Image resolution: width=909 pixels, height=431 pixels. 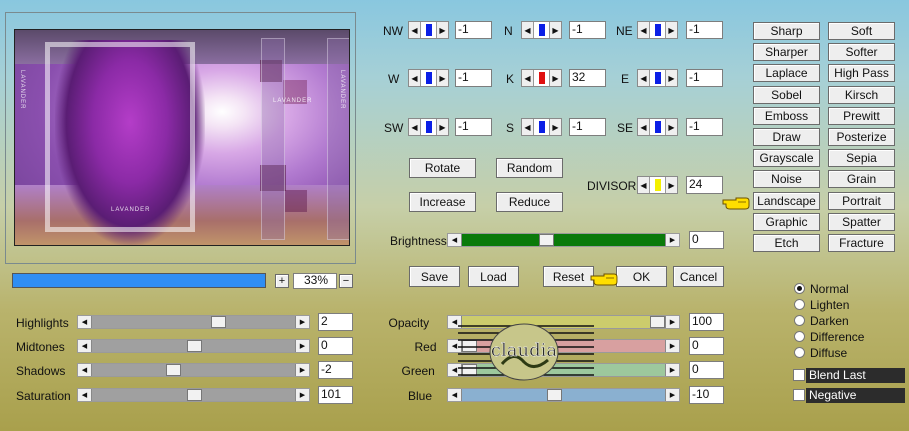 What do you see at coordinates (786, 201) in the screenshot?
I see `preset-left-button: Landscape` at bounding box center [786, 201].